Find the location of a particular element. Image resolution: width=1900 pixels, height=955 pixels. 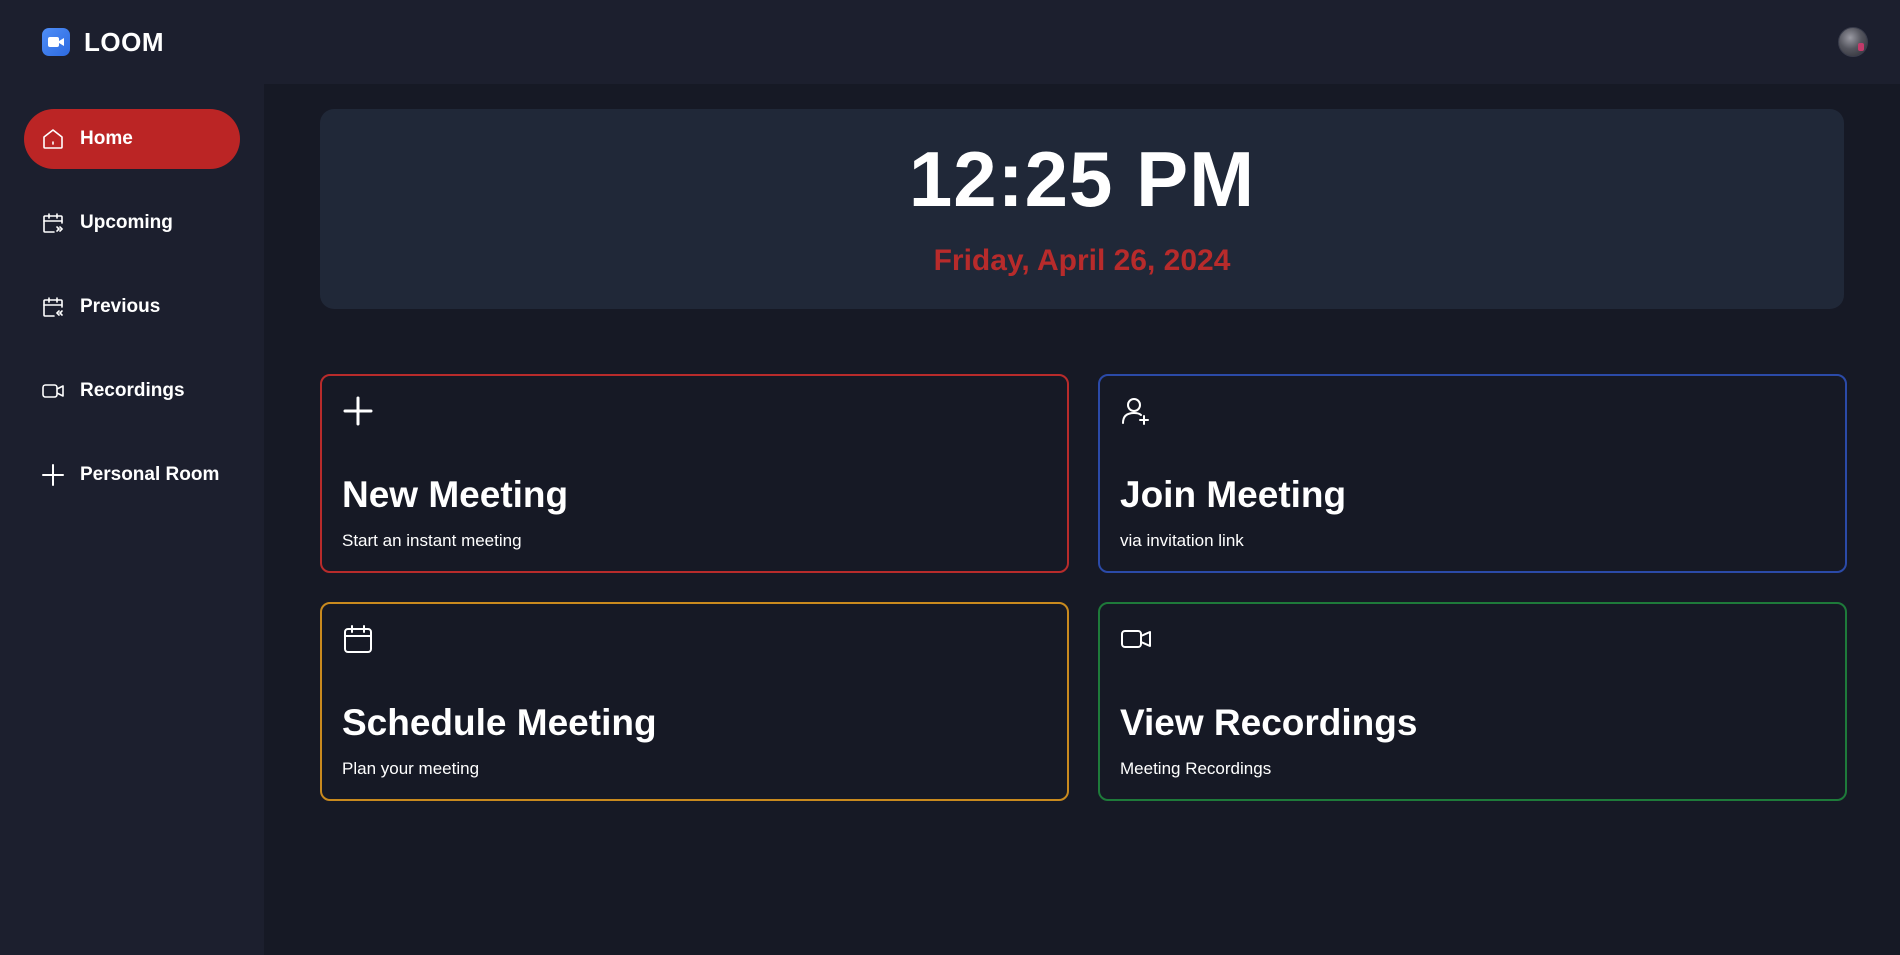

sidebar-item-recordings: Recordings is located at coordinates (132, 391).